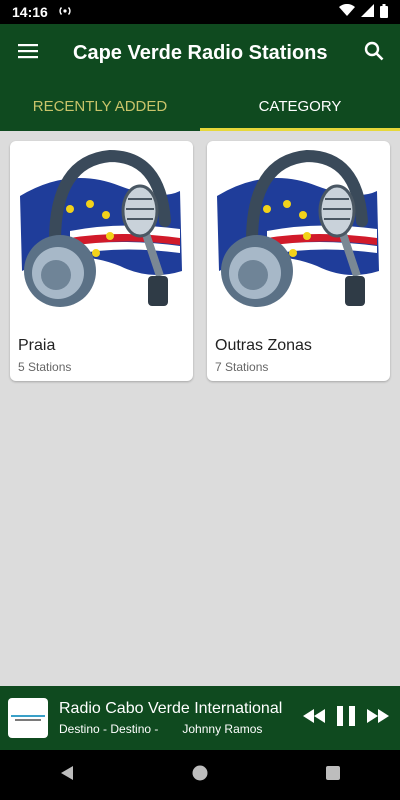 The image size is (400, 800). What do you see at coordinates (263, 345) in the screenshot?
I see `category-name: Outras Zonas` at bounding box center [263, 345].